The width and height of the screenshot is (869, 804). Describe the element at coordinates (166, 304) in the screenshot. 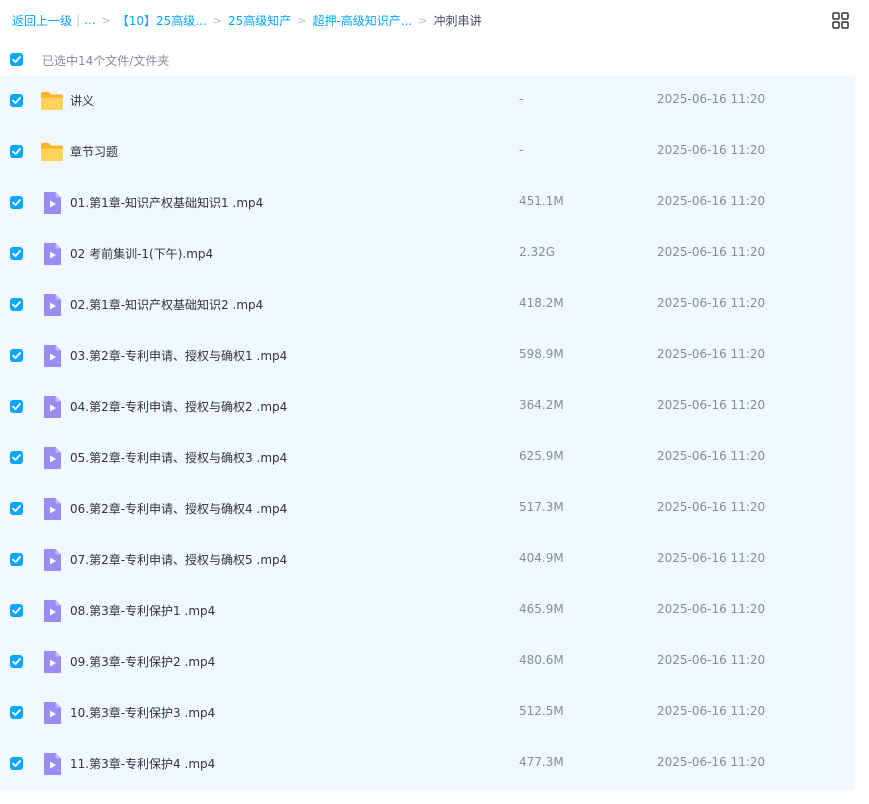

I see `file-name: 02.第1章-知识产权基础知识2 .mp4` at that location.